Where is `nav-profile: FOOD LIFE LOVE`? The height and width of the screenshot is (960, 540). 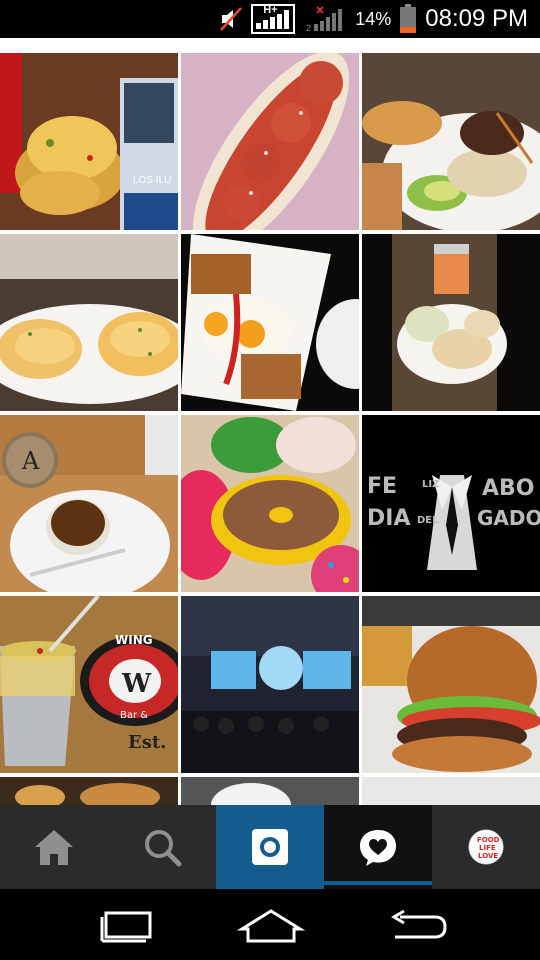
nav-profile: FOOD LIFE LOVE is located at coordinates (486, 847).